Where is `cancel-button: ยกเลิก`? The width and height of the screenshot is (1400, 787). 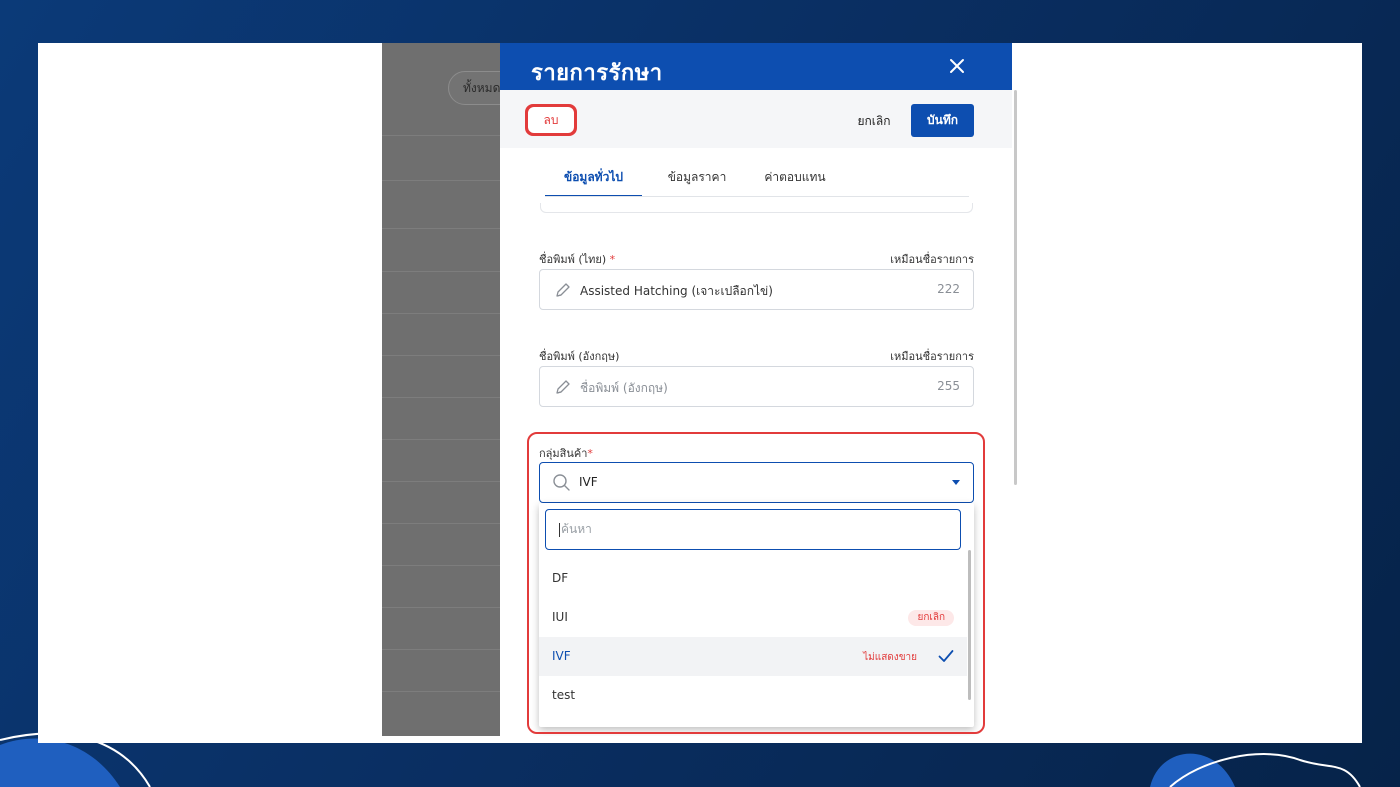
cancel-button: ยกเลิก is located at coordinates (874, 121).